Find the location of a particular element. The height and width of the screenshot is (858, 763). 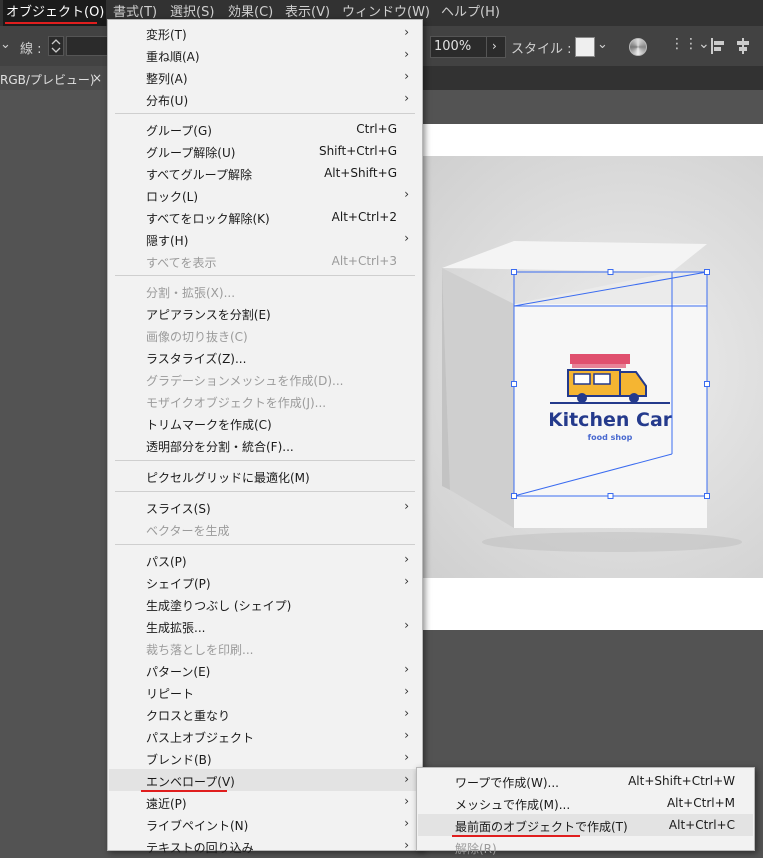

object-menu-item: グループ(G) Ctrl+G is located at coordinates (265, 129).